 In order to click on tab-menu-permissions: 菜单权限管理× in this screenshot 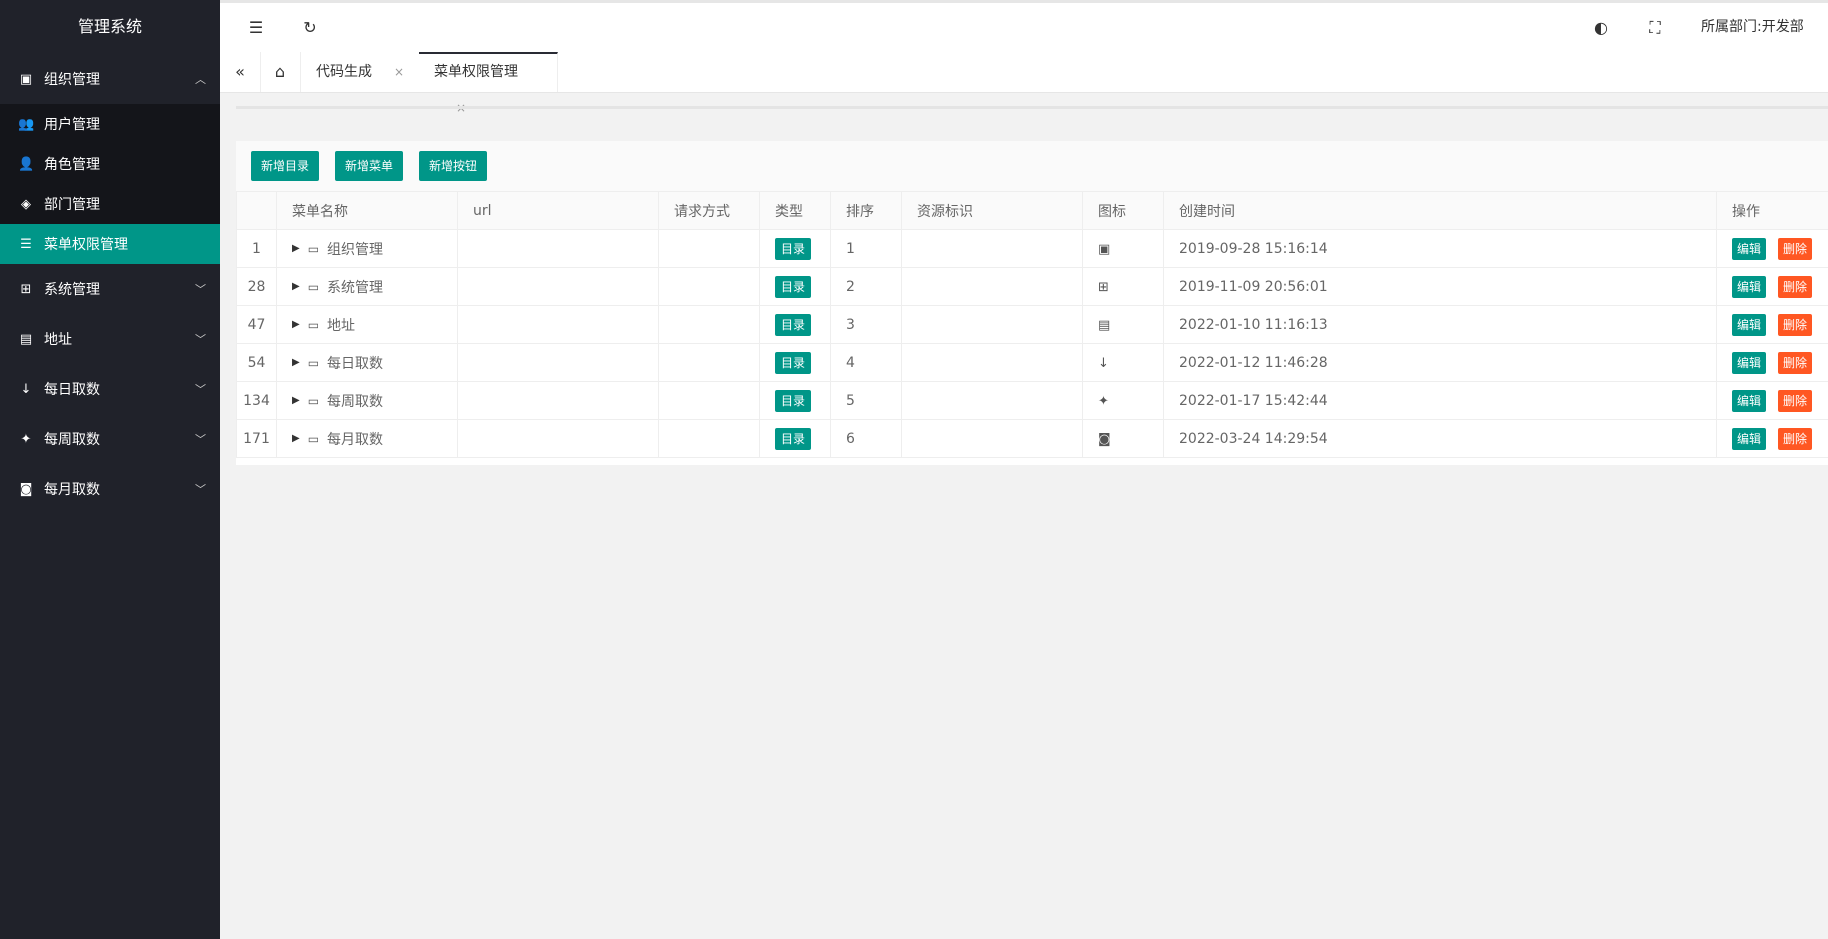, I will do `click(488, 83)`.